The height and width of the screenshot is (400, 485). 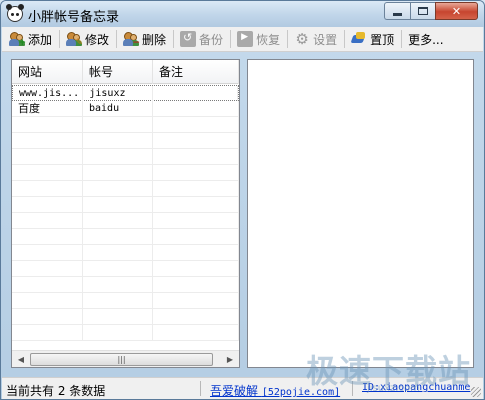 What do you see at coordinates (359, 39) in the screenshot?
I see `pin-top-icon` at bounding box center [359, 39].